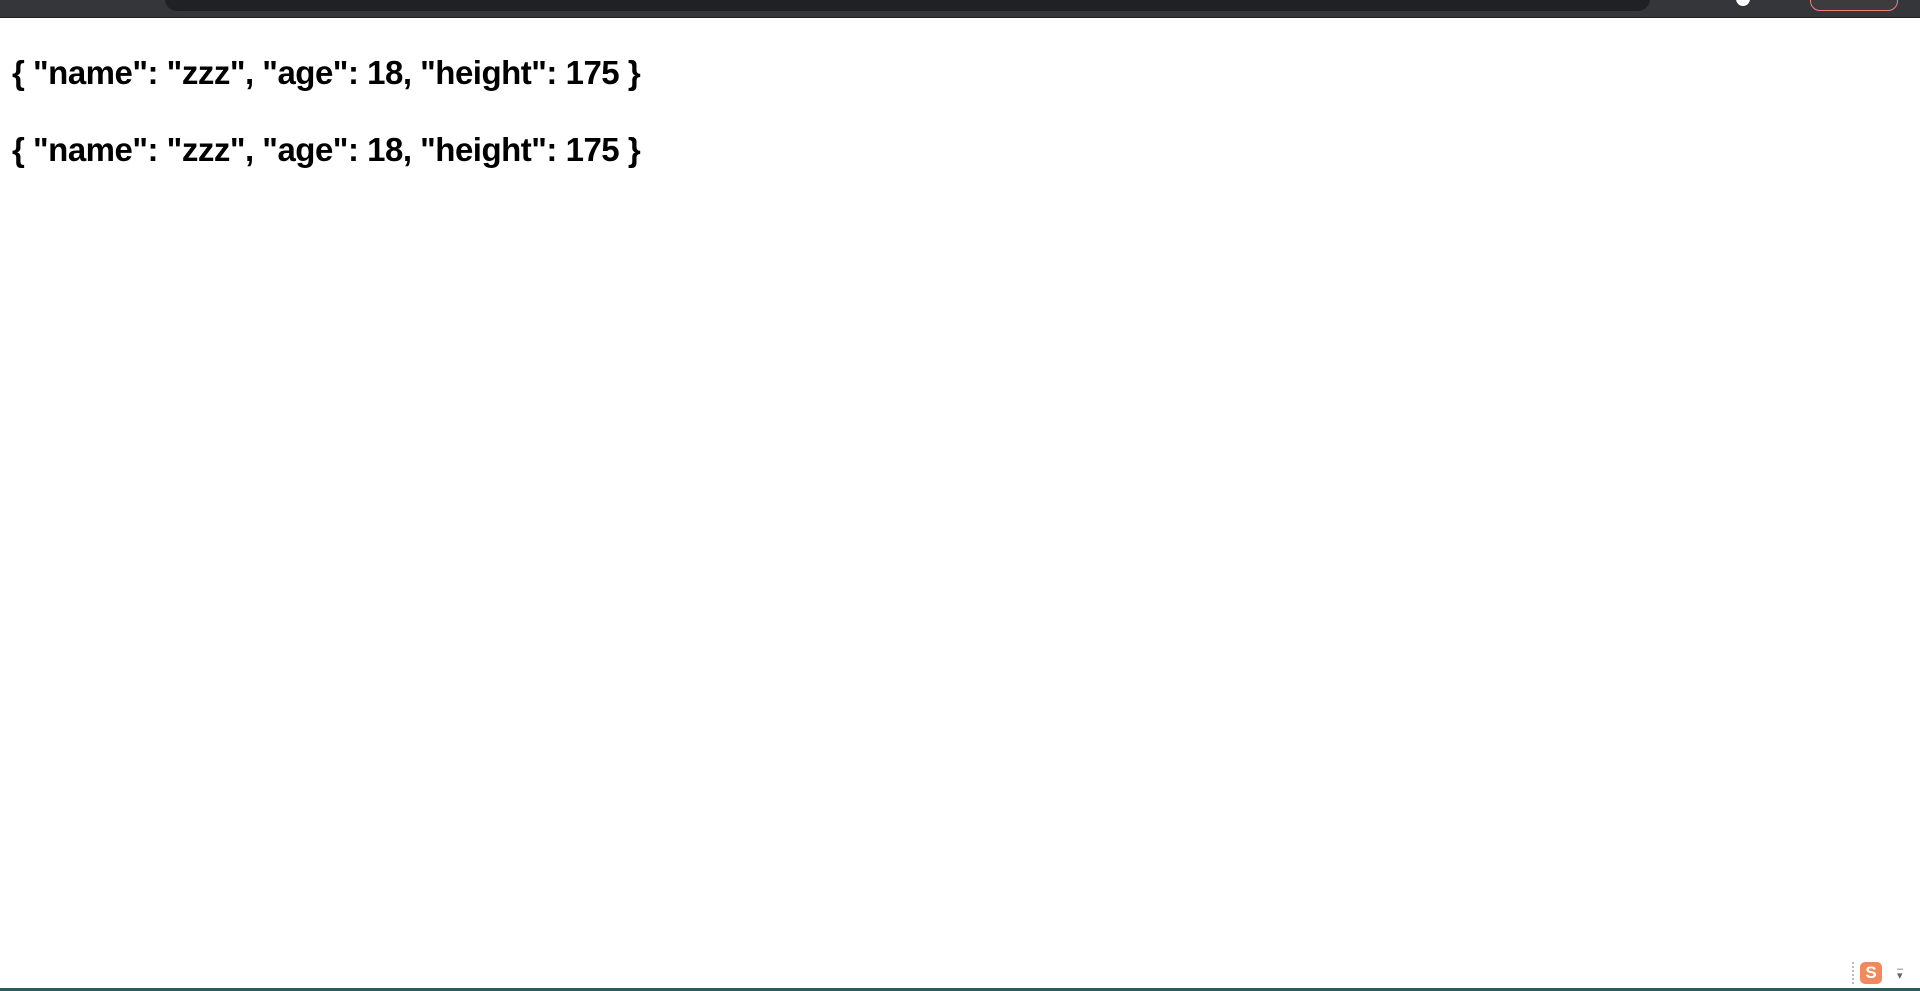 The image size is (1920, 991). I want to click on browser-toolbar, so click(960, 9).